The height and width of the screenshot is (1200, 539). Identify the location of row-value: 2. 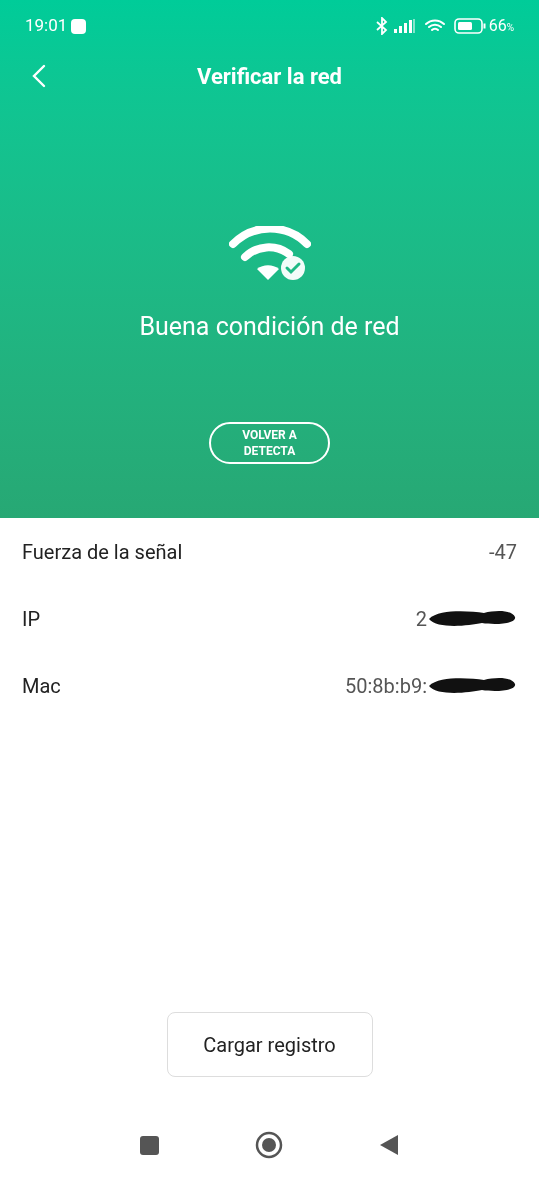
(421, 619).